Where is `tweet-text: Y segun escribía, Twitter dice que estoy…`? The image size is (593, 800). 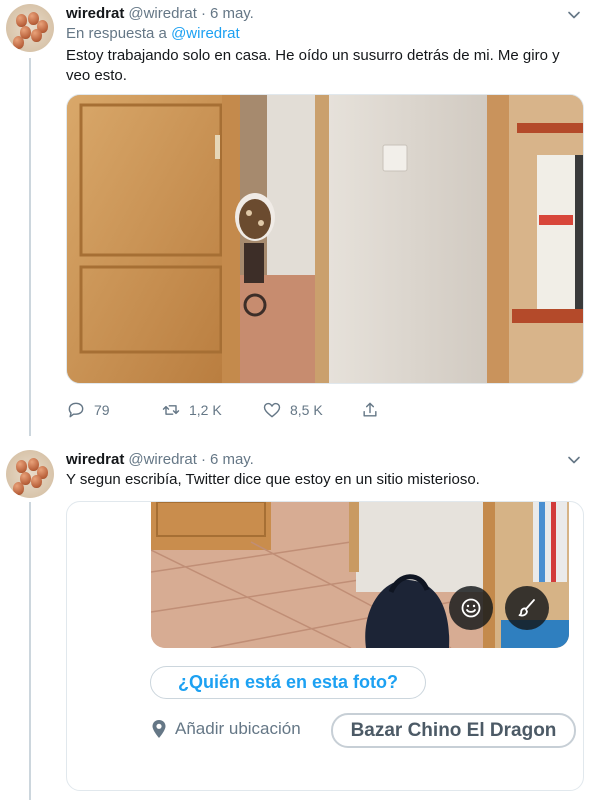 tweet-text: Y segun escribía, Twitter dice que estoy… is located at coordinates (273, 479).